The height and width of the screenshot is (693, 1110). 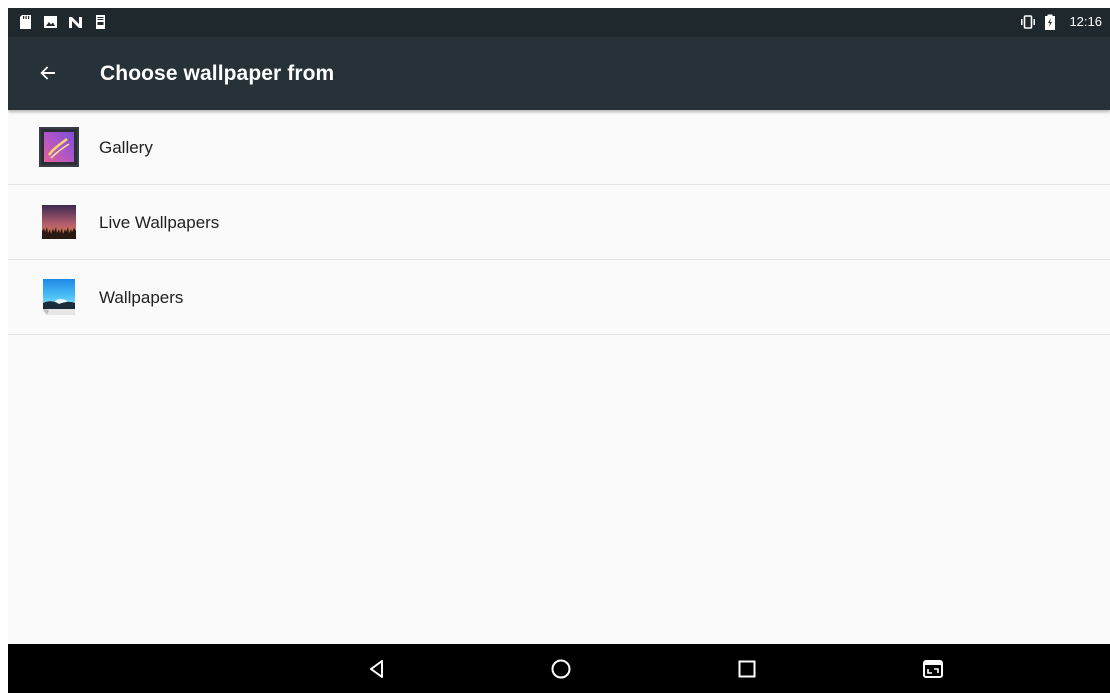 I want to click on n-notification-icon, so click(x=75, y=22).